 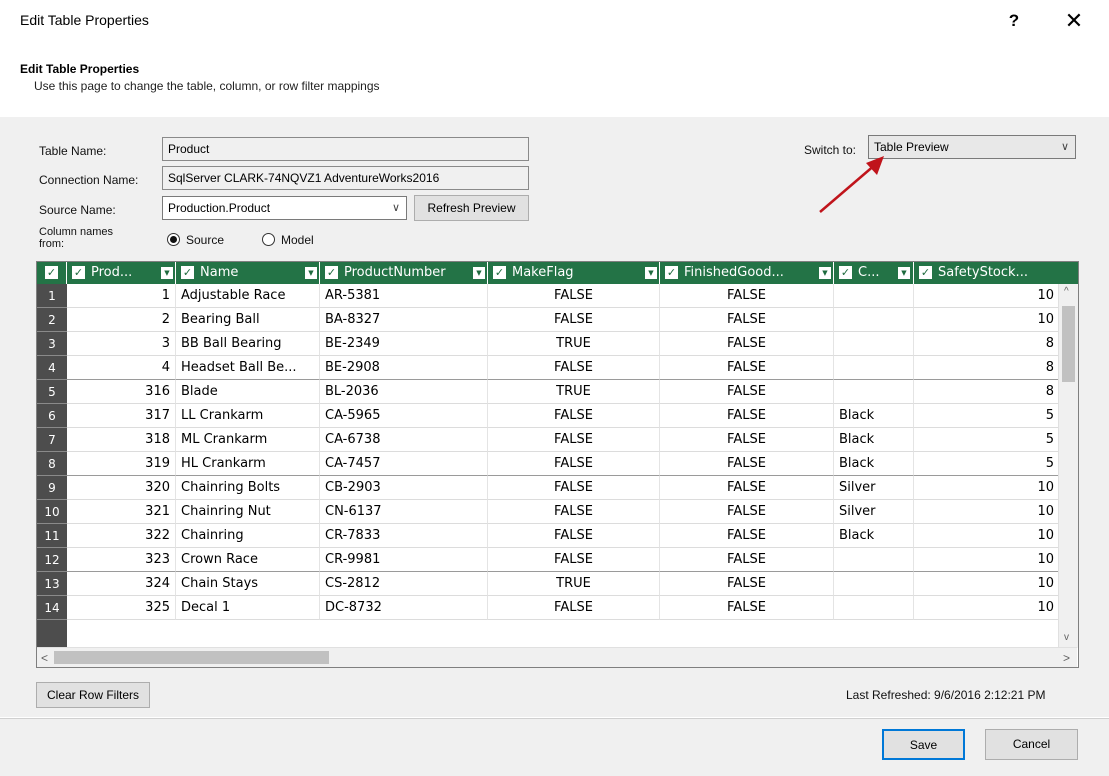 I want to click on cell-name: Decal 1, so click(x=248, y=608).